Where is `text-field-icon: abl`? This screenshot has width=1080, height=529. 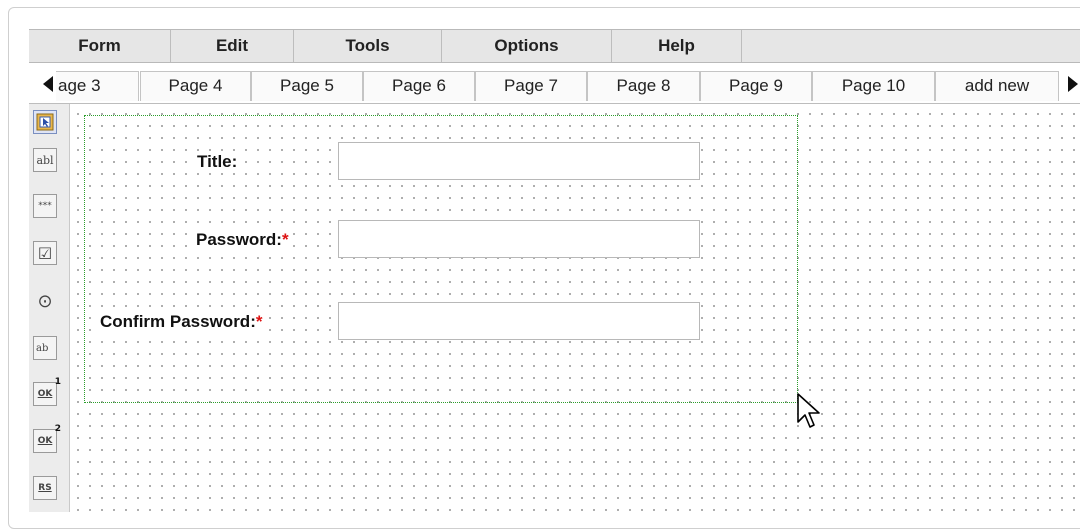 text-field-icon: abl is located at coordinates (45, 160).